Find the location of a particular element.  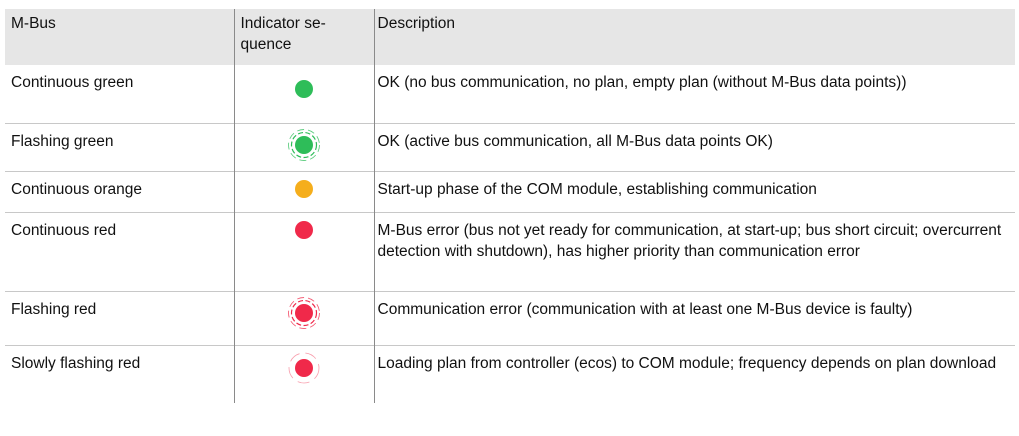

header-mbus: M-Bus is located at coordinates (33, 23).